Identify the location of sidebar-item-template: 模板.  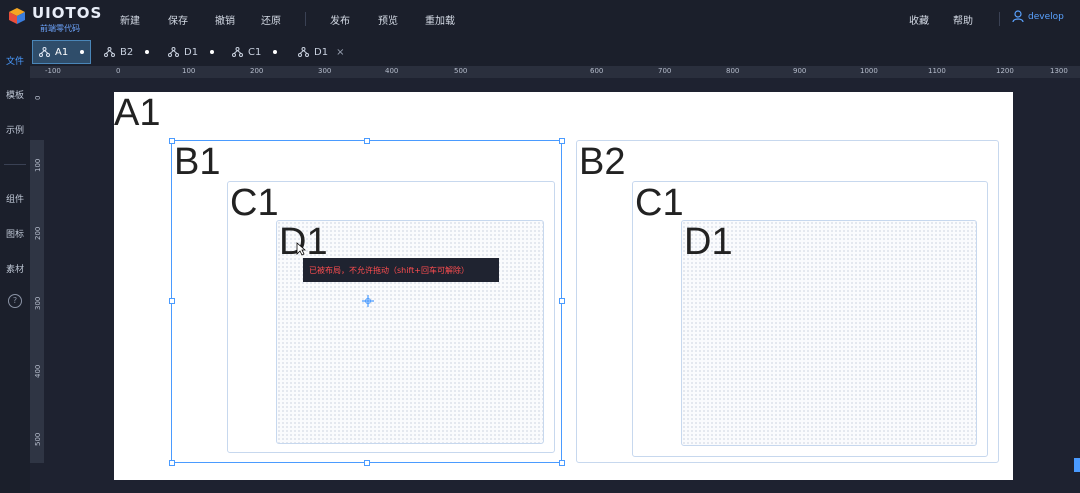
(15, 94).